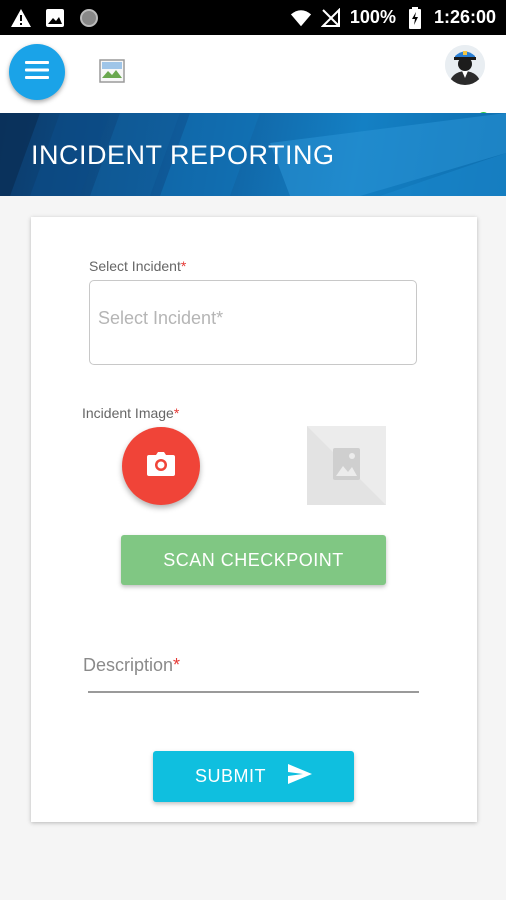  What do you see at coordinates (112, 71) in the screenshot?
I see `broken-image-icon` at bounding box center [112, 71].